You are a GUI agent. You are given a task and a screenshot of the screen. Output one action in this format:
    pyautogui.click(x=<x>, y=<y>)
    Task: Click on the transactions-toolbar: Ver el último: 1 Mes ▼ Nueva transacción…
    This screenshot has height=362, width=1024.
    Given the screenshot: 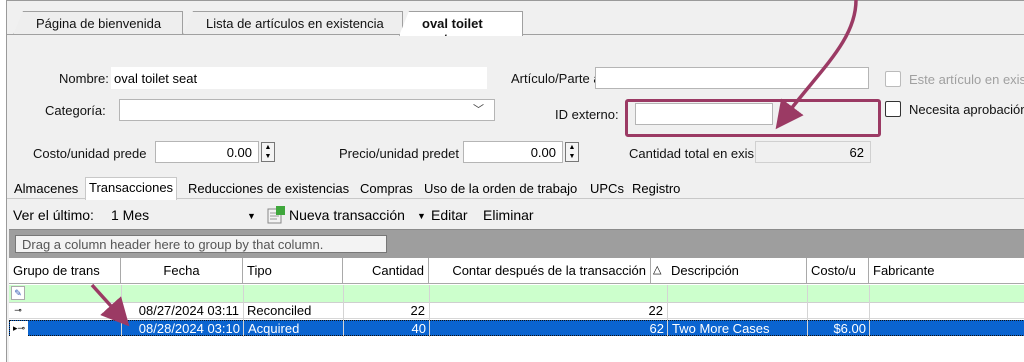 What is the action you would take?
    pyautogui.click(x=515, y=215)
    